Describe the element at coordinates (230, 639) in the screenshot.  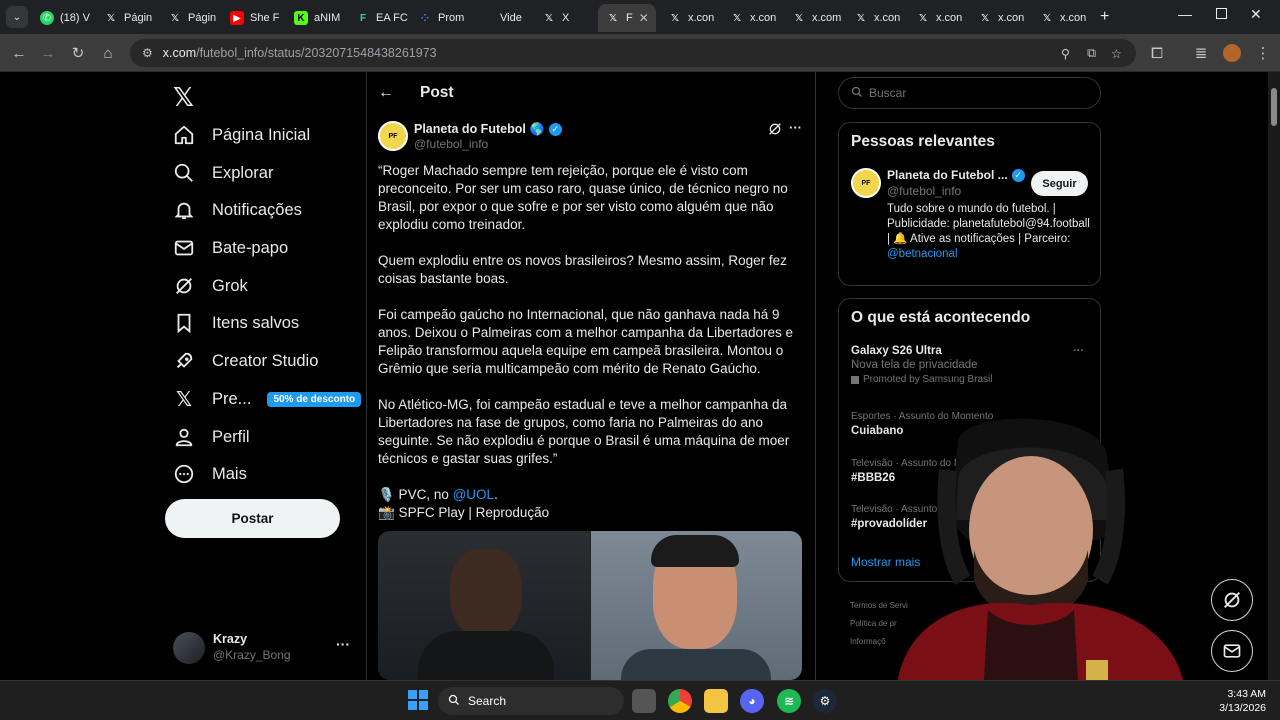
I see `account-name: Krazy` at that location.